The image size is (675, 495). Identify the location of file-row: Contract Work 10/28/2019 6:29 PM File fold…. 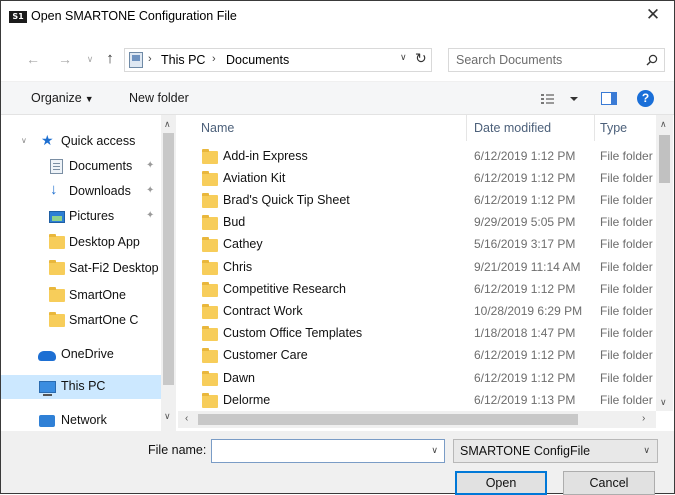
(418, 312).